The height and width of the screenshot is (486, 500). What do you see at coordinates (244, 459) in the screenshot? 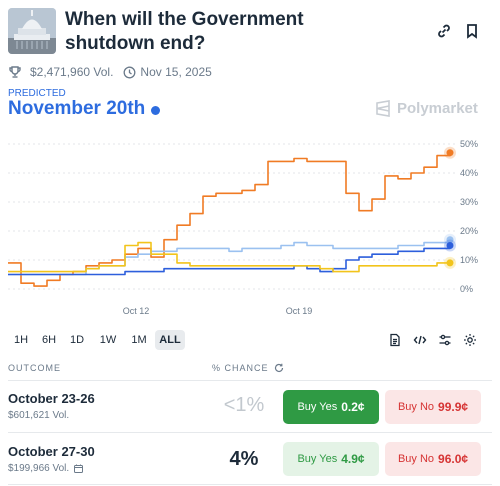
I see `outcome-chance: 4%` at bounding box center [244, 459].